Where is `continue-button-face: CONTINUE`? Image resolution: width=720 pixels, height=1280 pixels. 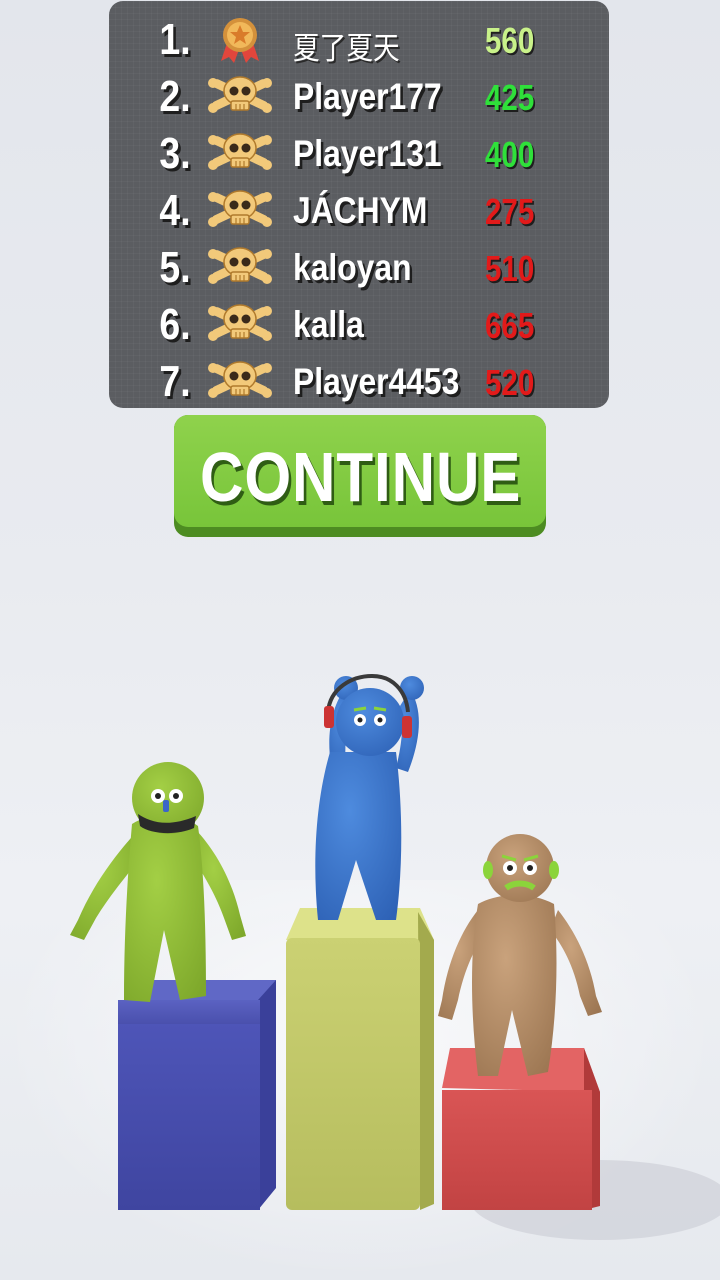 continue-button-face: CONTINUE is located at coordinates (360, 471).